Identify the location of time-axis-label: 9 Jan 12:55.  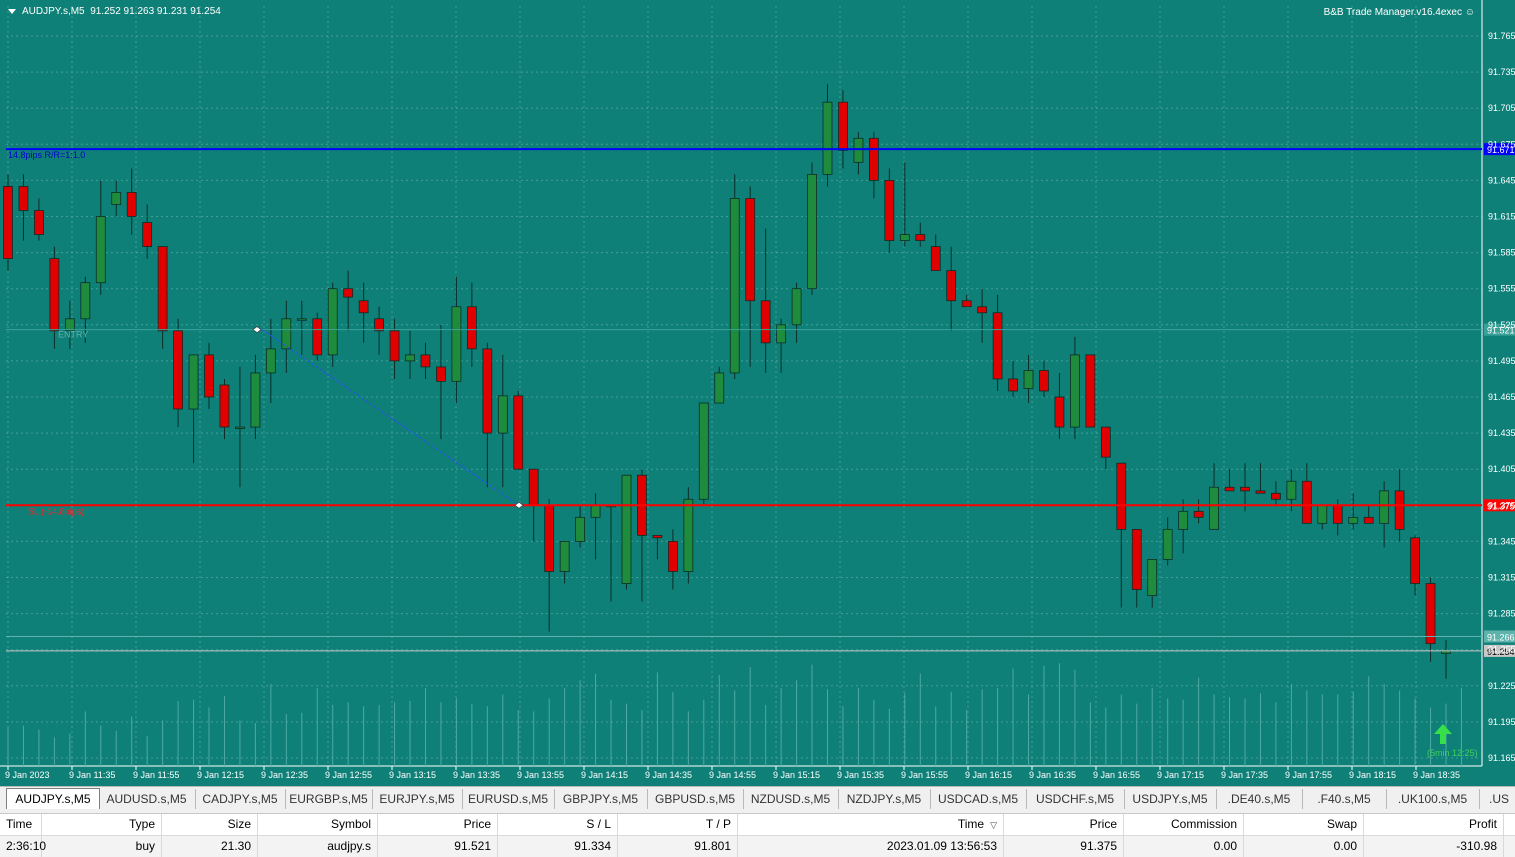
(348, 775).